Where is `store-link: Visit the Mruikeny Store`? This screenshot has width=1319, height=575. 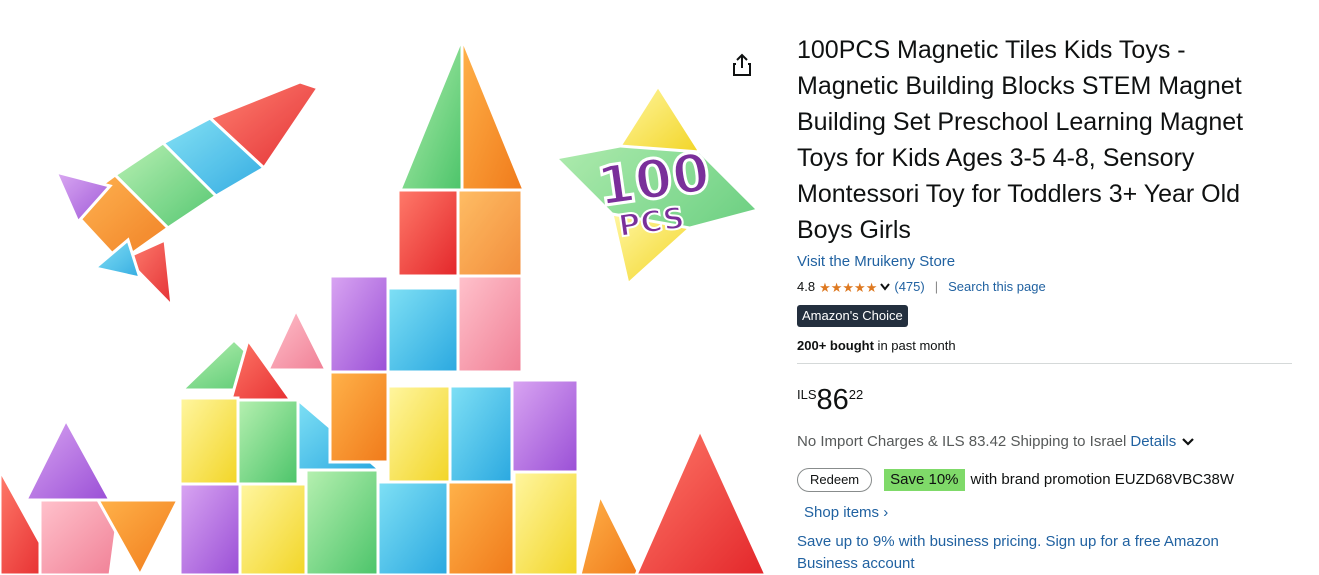
store-link: Visit the Mruikeny Store is located at coordinates (1047, 262).